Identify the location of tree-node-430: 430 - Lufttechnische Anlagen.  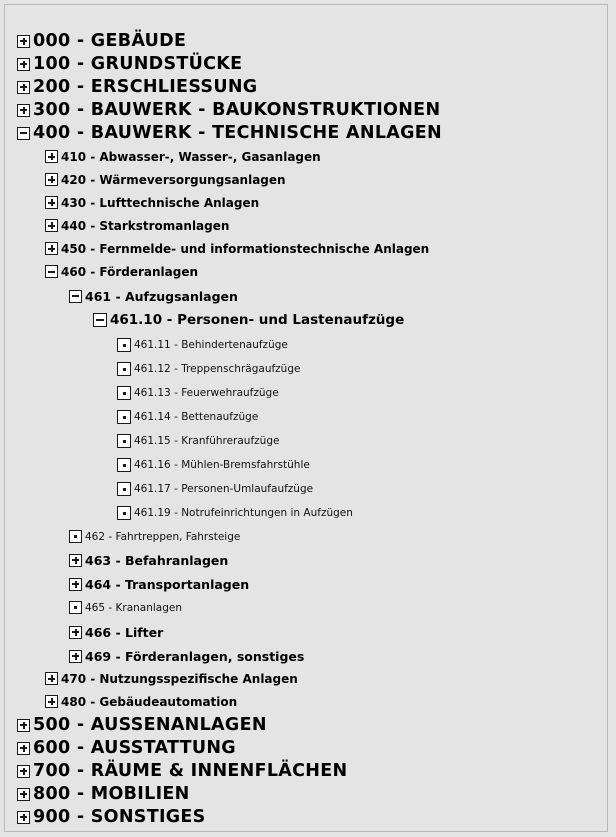
(152, 202).